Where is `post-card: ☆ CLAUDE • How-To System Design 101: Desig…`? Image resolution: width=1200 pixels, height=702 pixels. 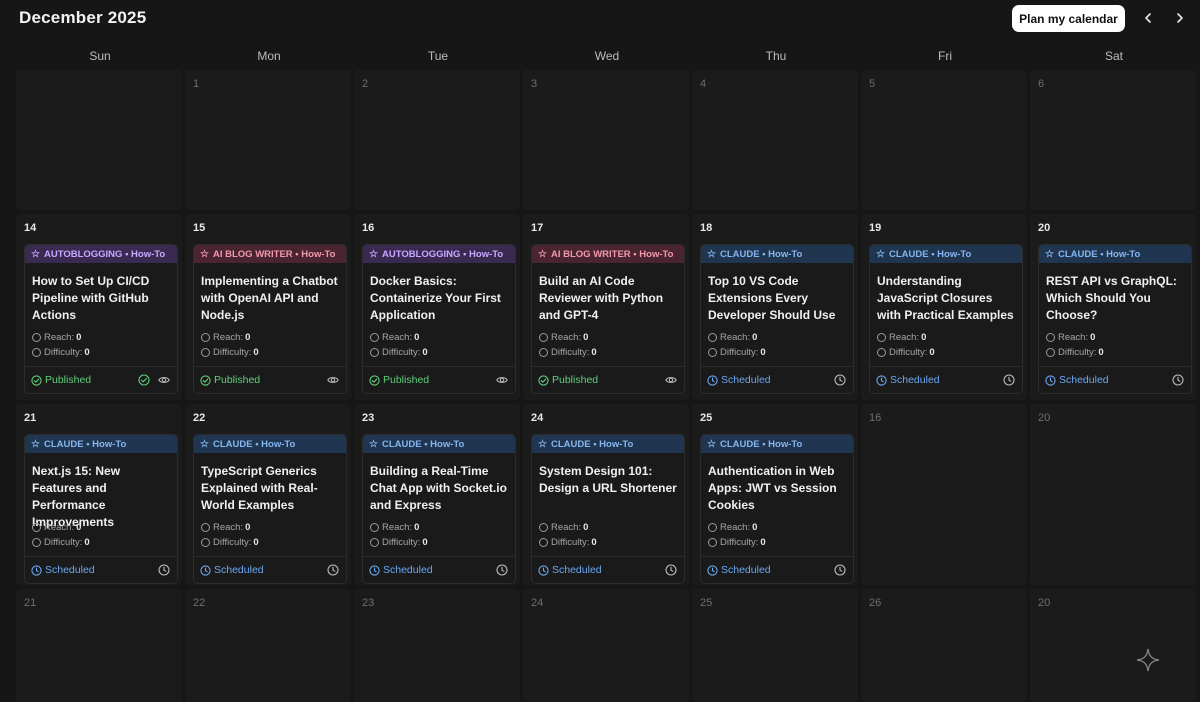 post-card: ☆ CLAUDE • How-To System Design 101: Desig… is located at coordinates (608, 509).